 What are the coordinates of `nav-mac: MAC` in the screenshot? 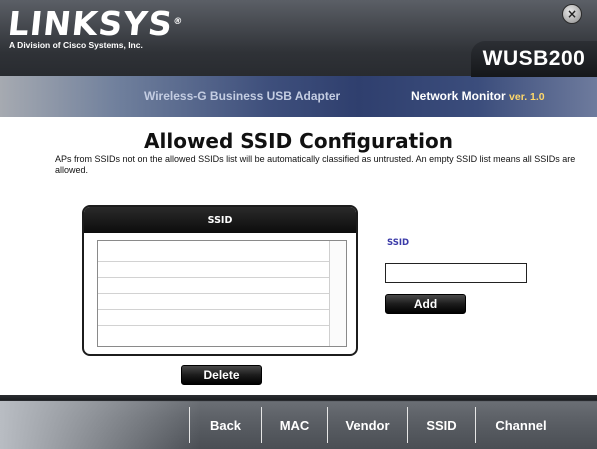 It's located at (294, 425).